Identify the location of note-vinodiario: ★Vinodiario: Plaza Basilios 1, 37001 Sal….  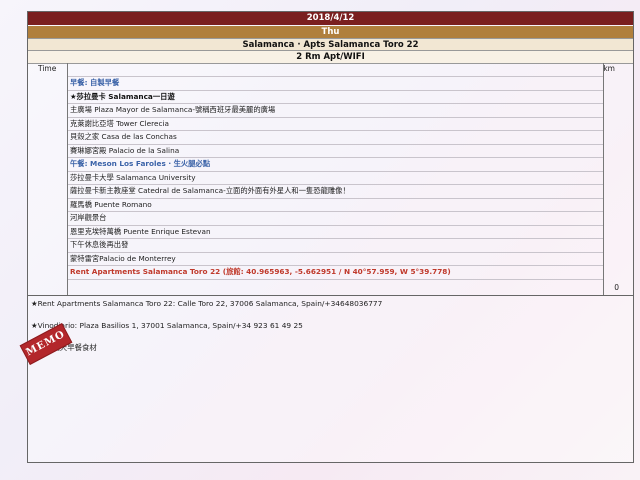
(167, 325).